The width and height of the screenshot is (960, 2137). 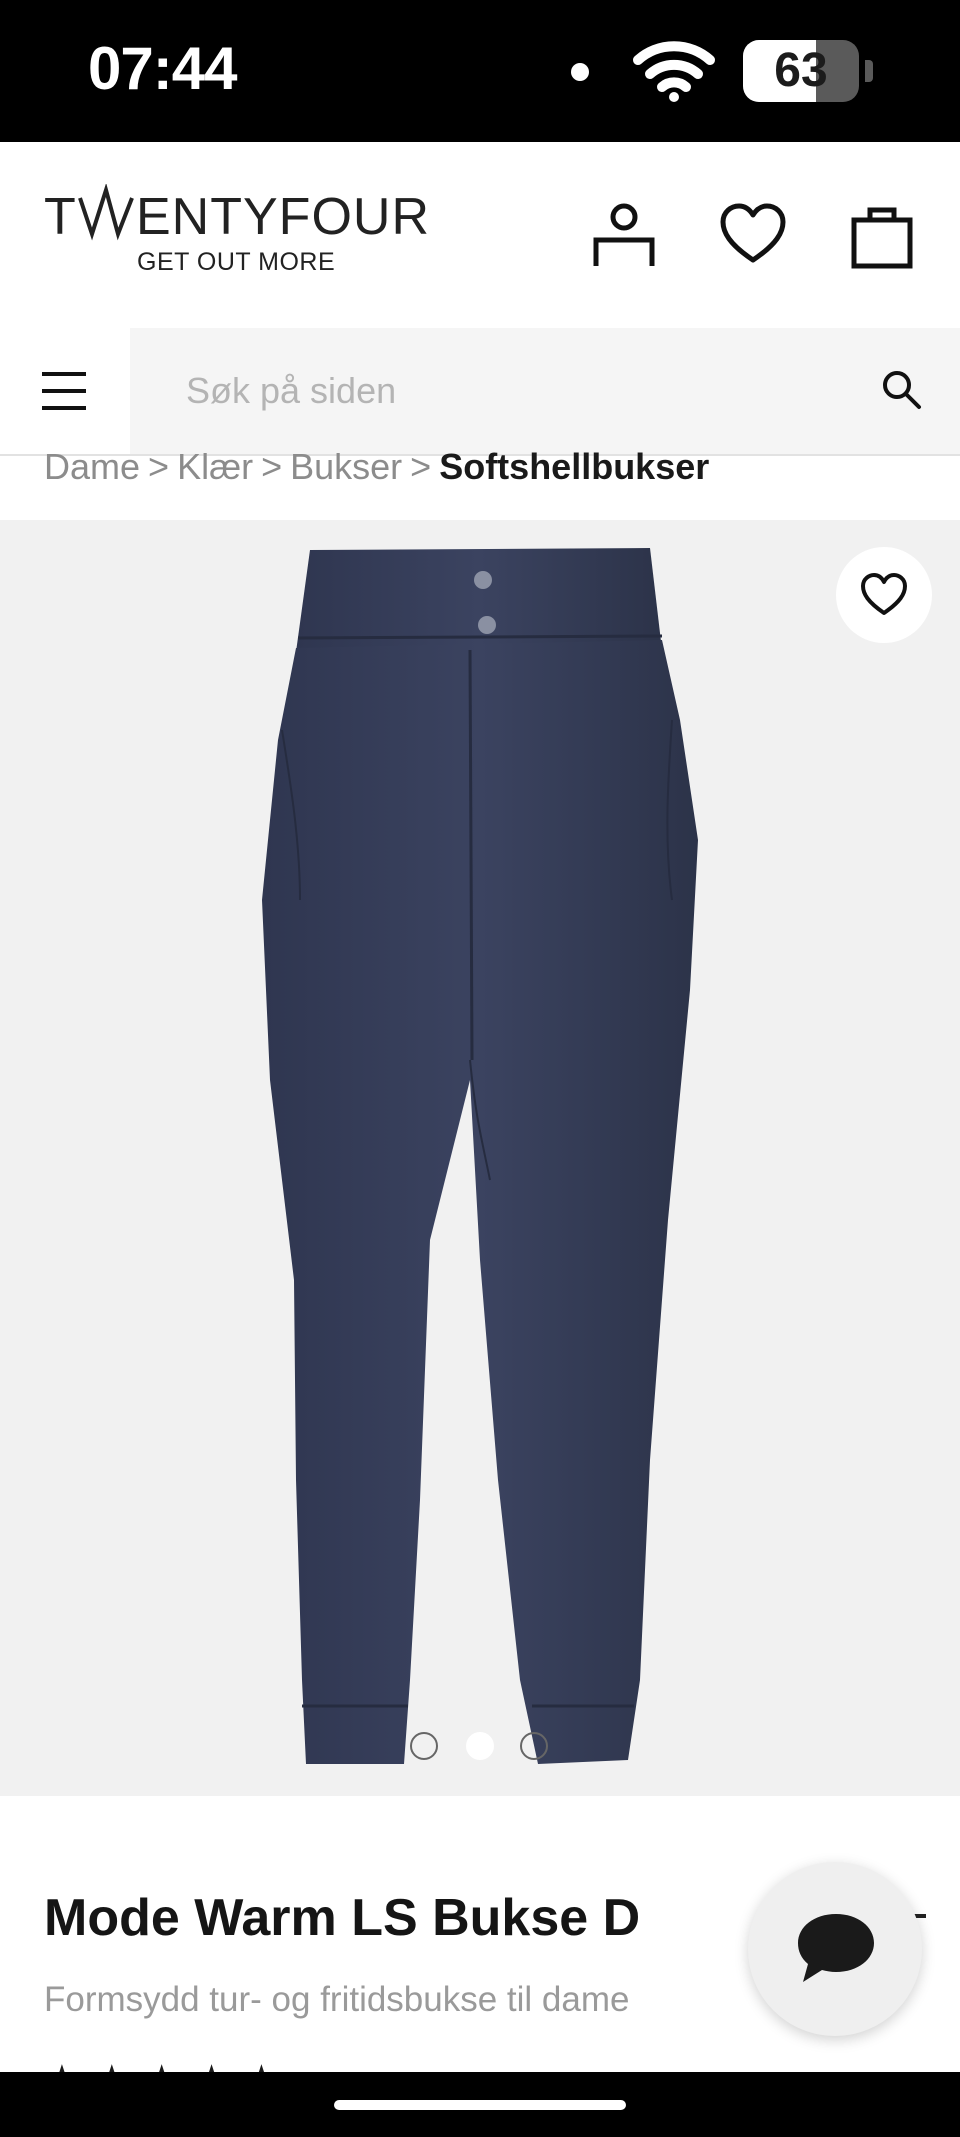 I want to click on breadcrumb-link: Dame, so click(x=92, y=467).